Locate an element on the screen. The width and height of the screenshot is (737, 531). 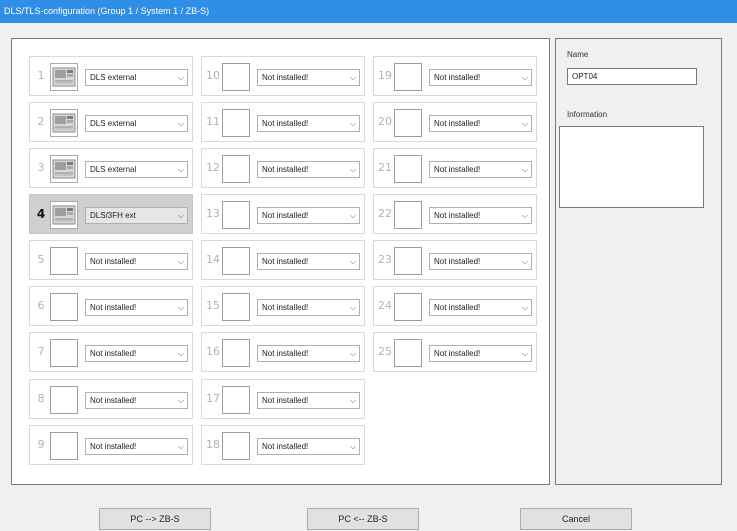
slot-number: 10 is located at coordinates (213, 75).